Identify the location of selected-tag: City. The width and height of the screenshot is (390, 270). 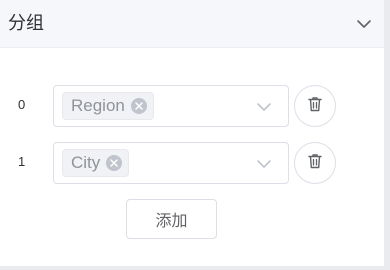
(96, 163).